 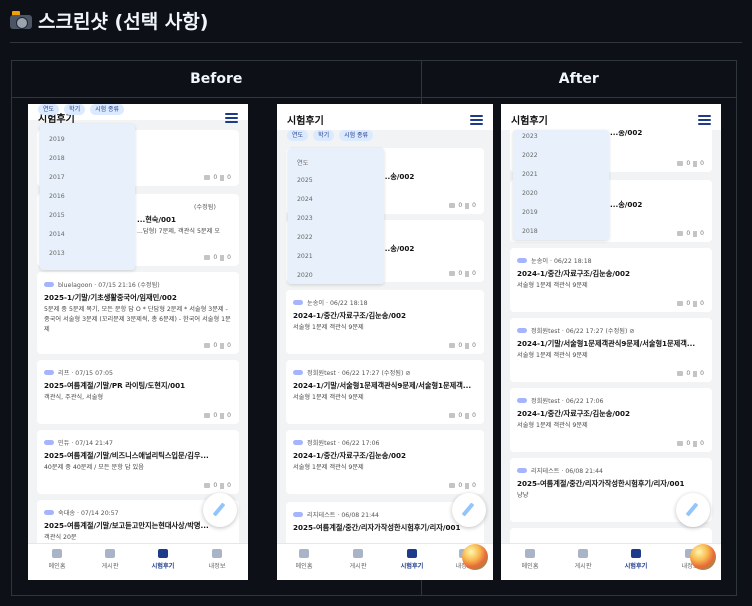 I want to click on year-option: 2014, so click(x=57, y=234).